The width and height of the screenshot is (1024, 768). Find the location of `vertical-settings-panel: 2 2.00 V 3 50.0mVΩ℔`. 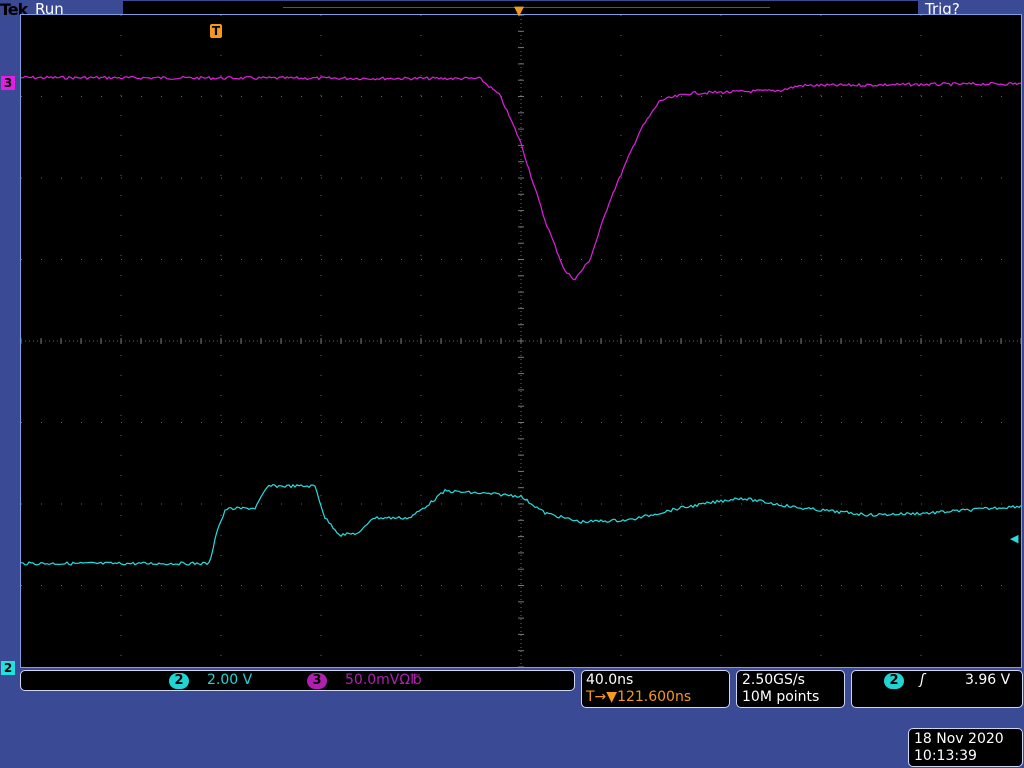

vertical-settings-panel: 2 2.00 V 3 50.0mVΩ℔ is located at coordinates (297, 680).